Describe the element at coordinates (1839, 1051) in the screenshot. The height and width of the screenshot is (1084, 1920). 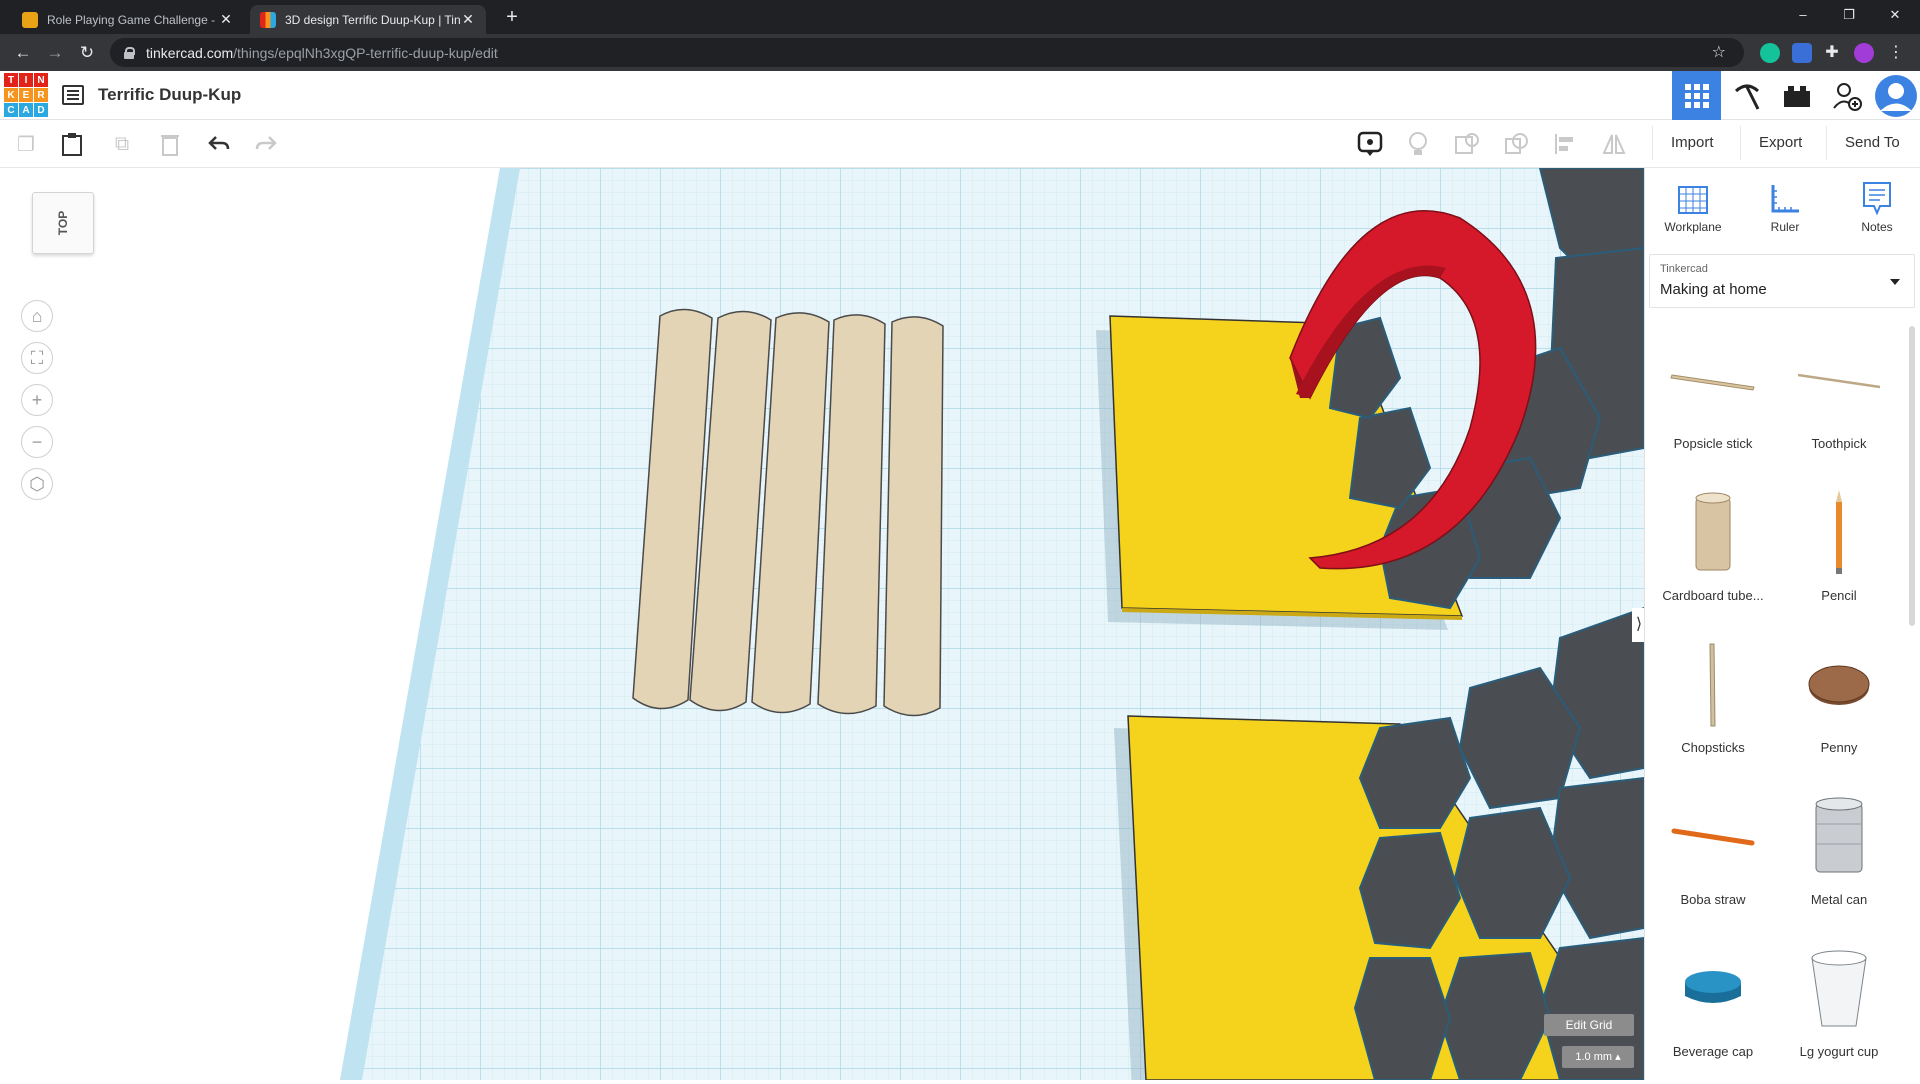
I see `shape-label: Lg yogurt cup` at that location.